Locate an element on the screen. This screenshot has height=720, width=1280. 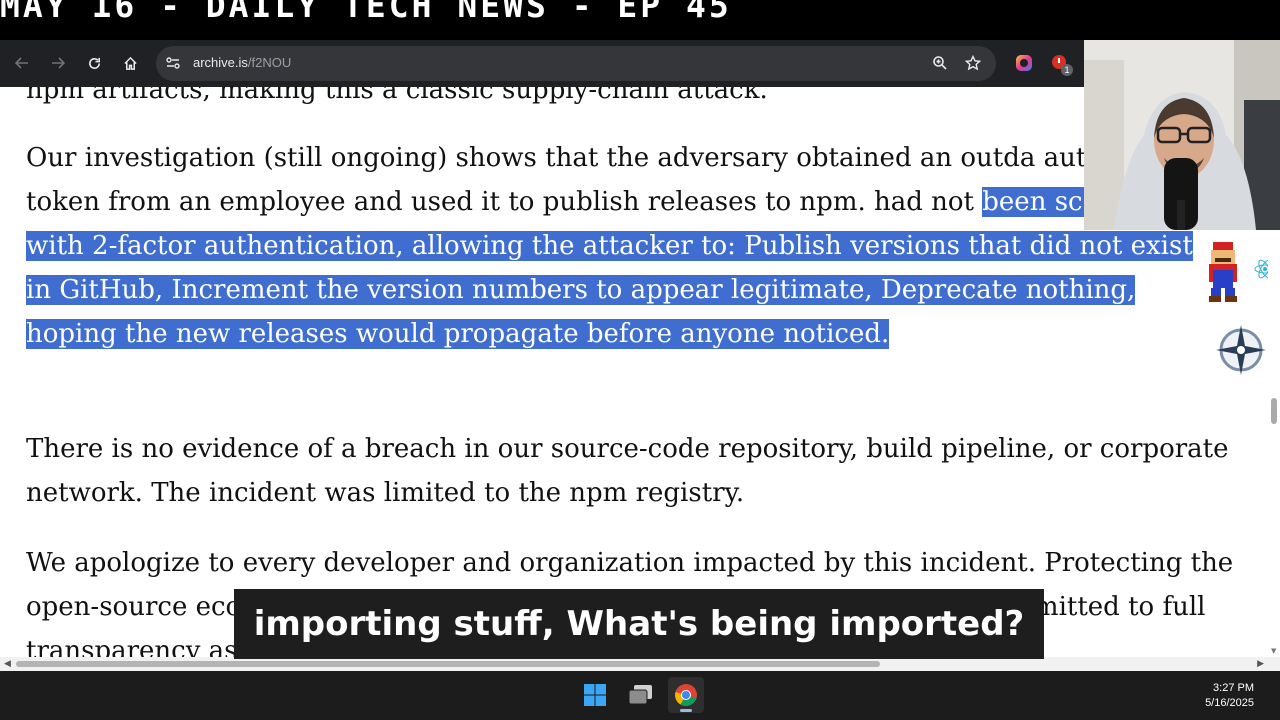
home-icon is located at coordinates (130, 63).